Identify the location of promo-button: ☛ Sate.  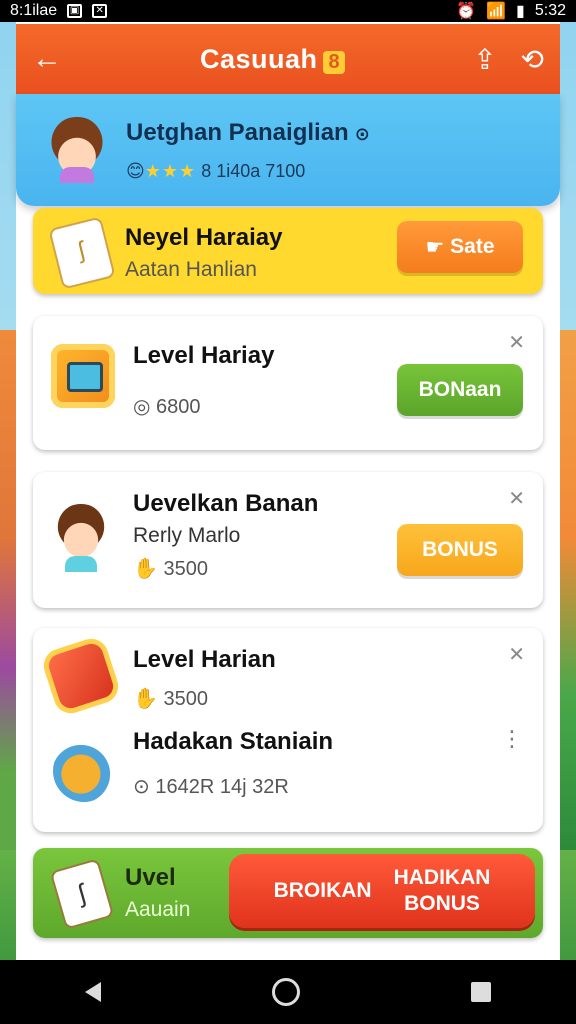
(460, 247).